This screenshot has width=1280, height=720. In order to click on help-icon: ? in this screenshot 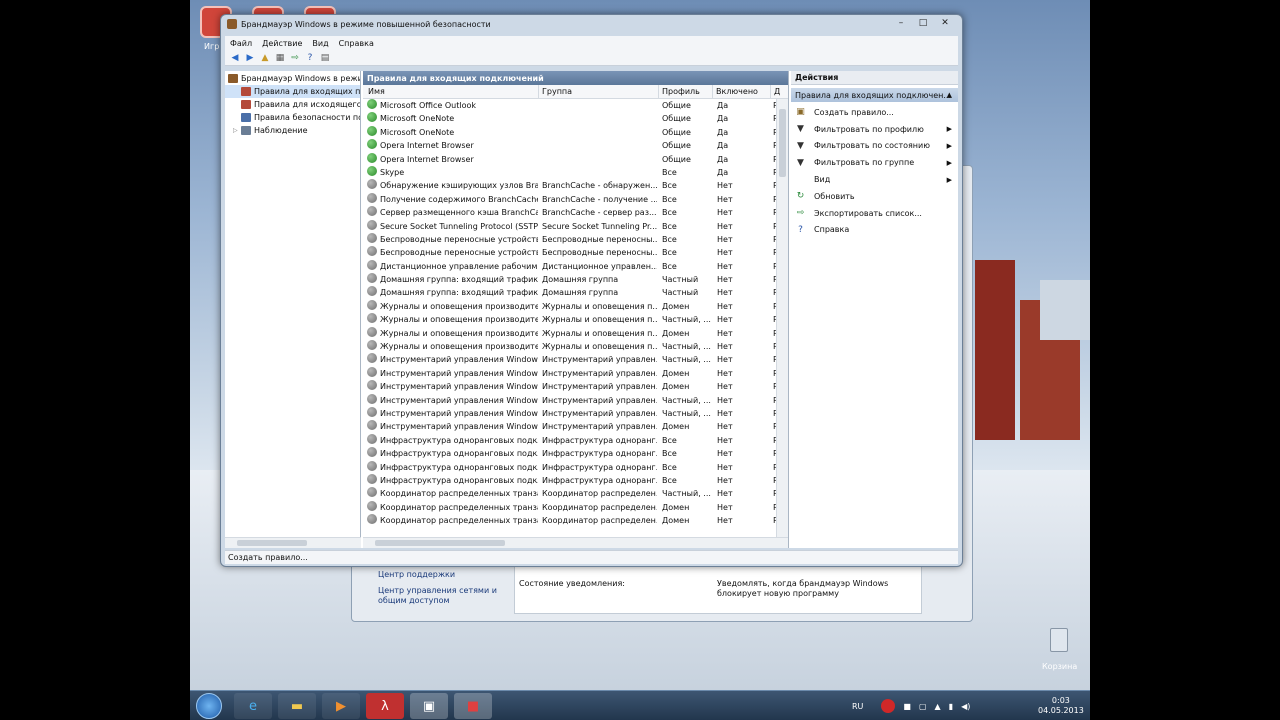, I will do `click(310, 57)`.